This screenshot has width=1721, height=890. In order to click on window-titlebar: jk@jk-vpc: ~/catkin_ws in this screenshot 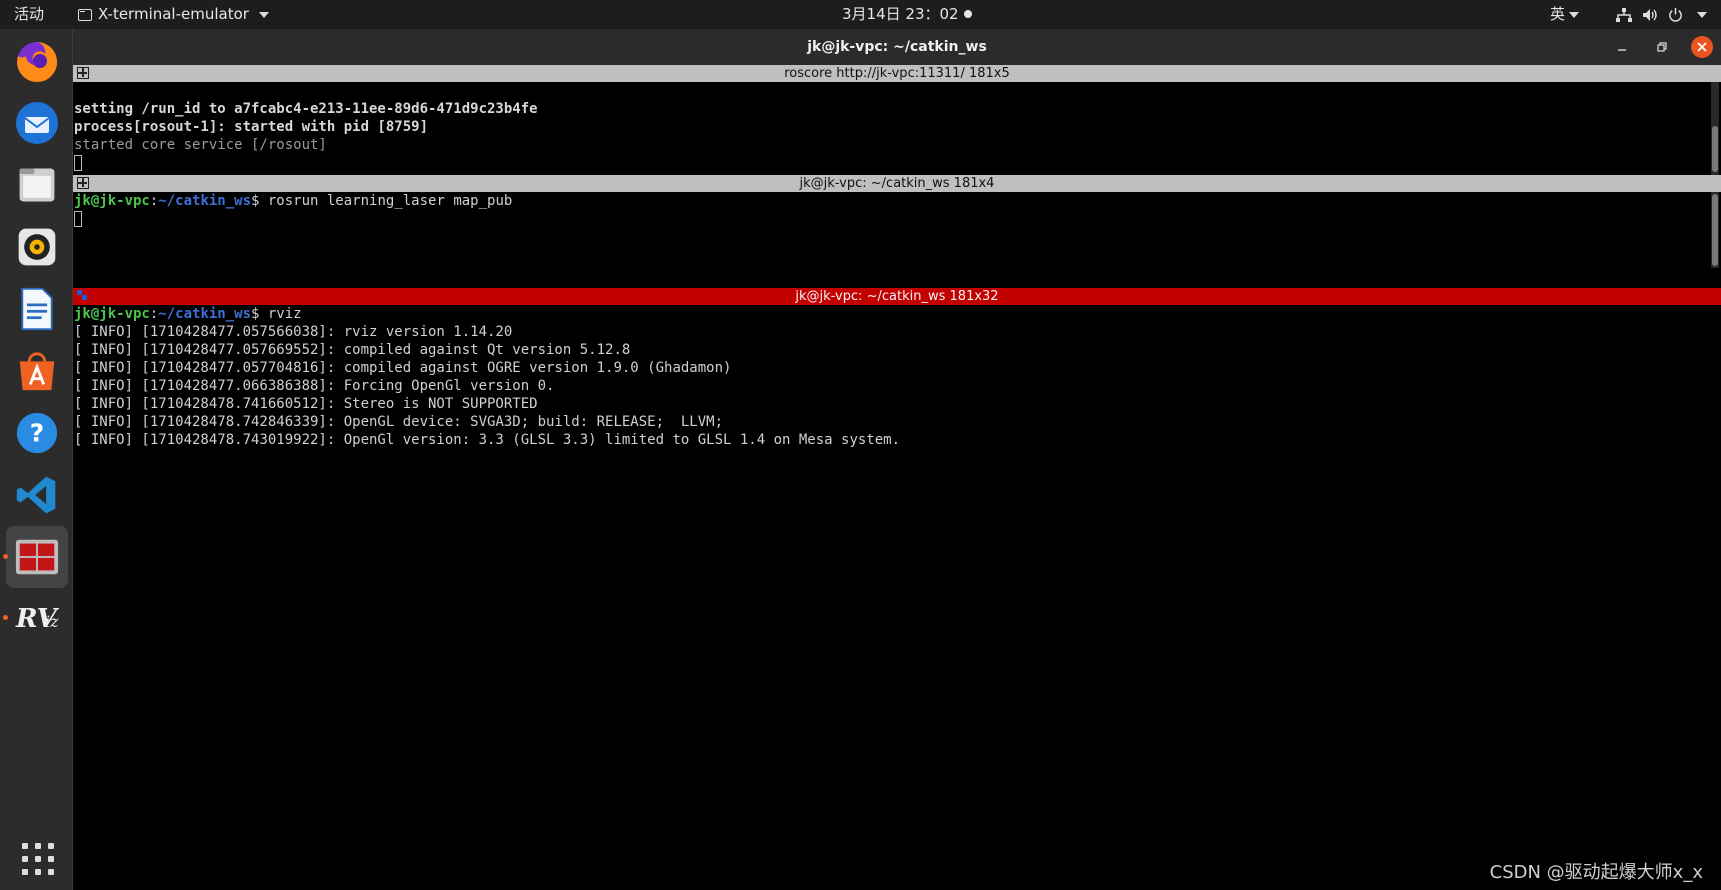, I will do `click(897, 47)`.